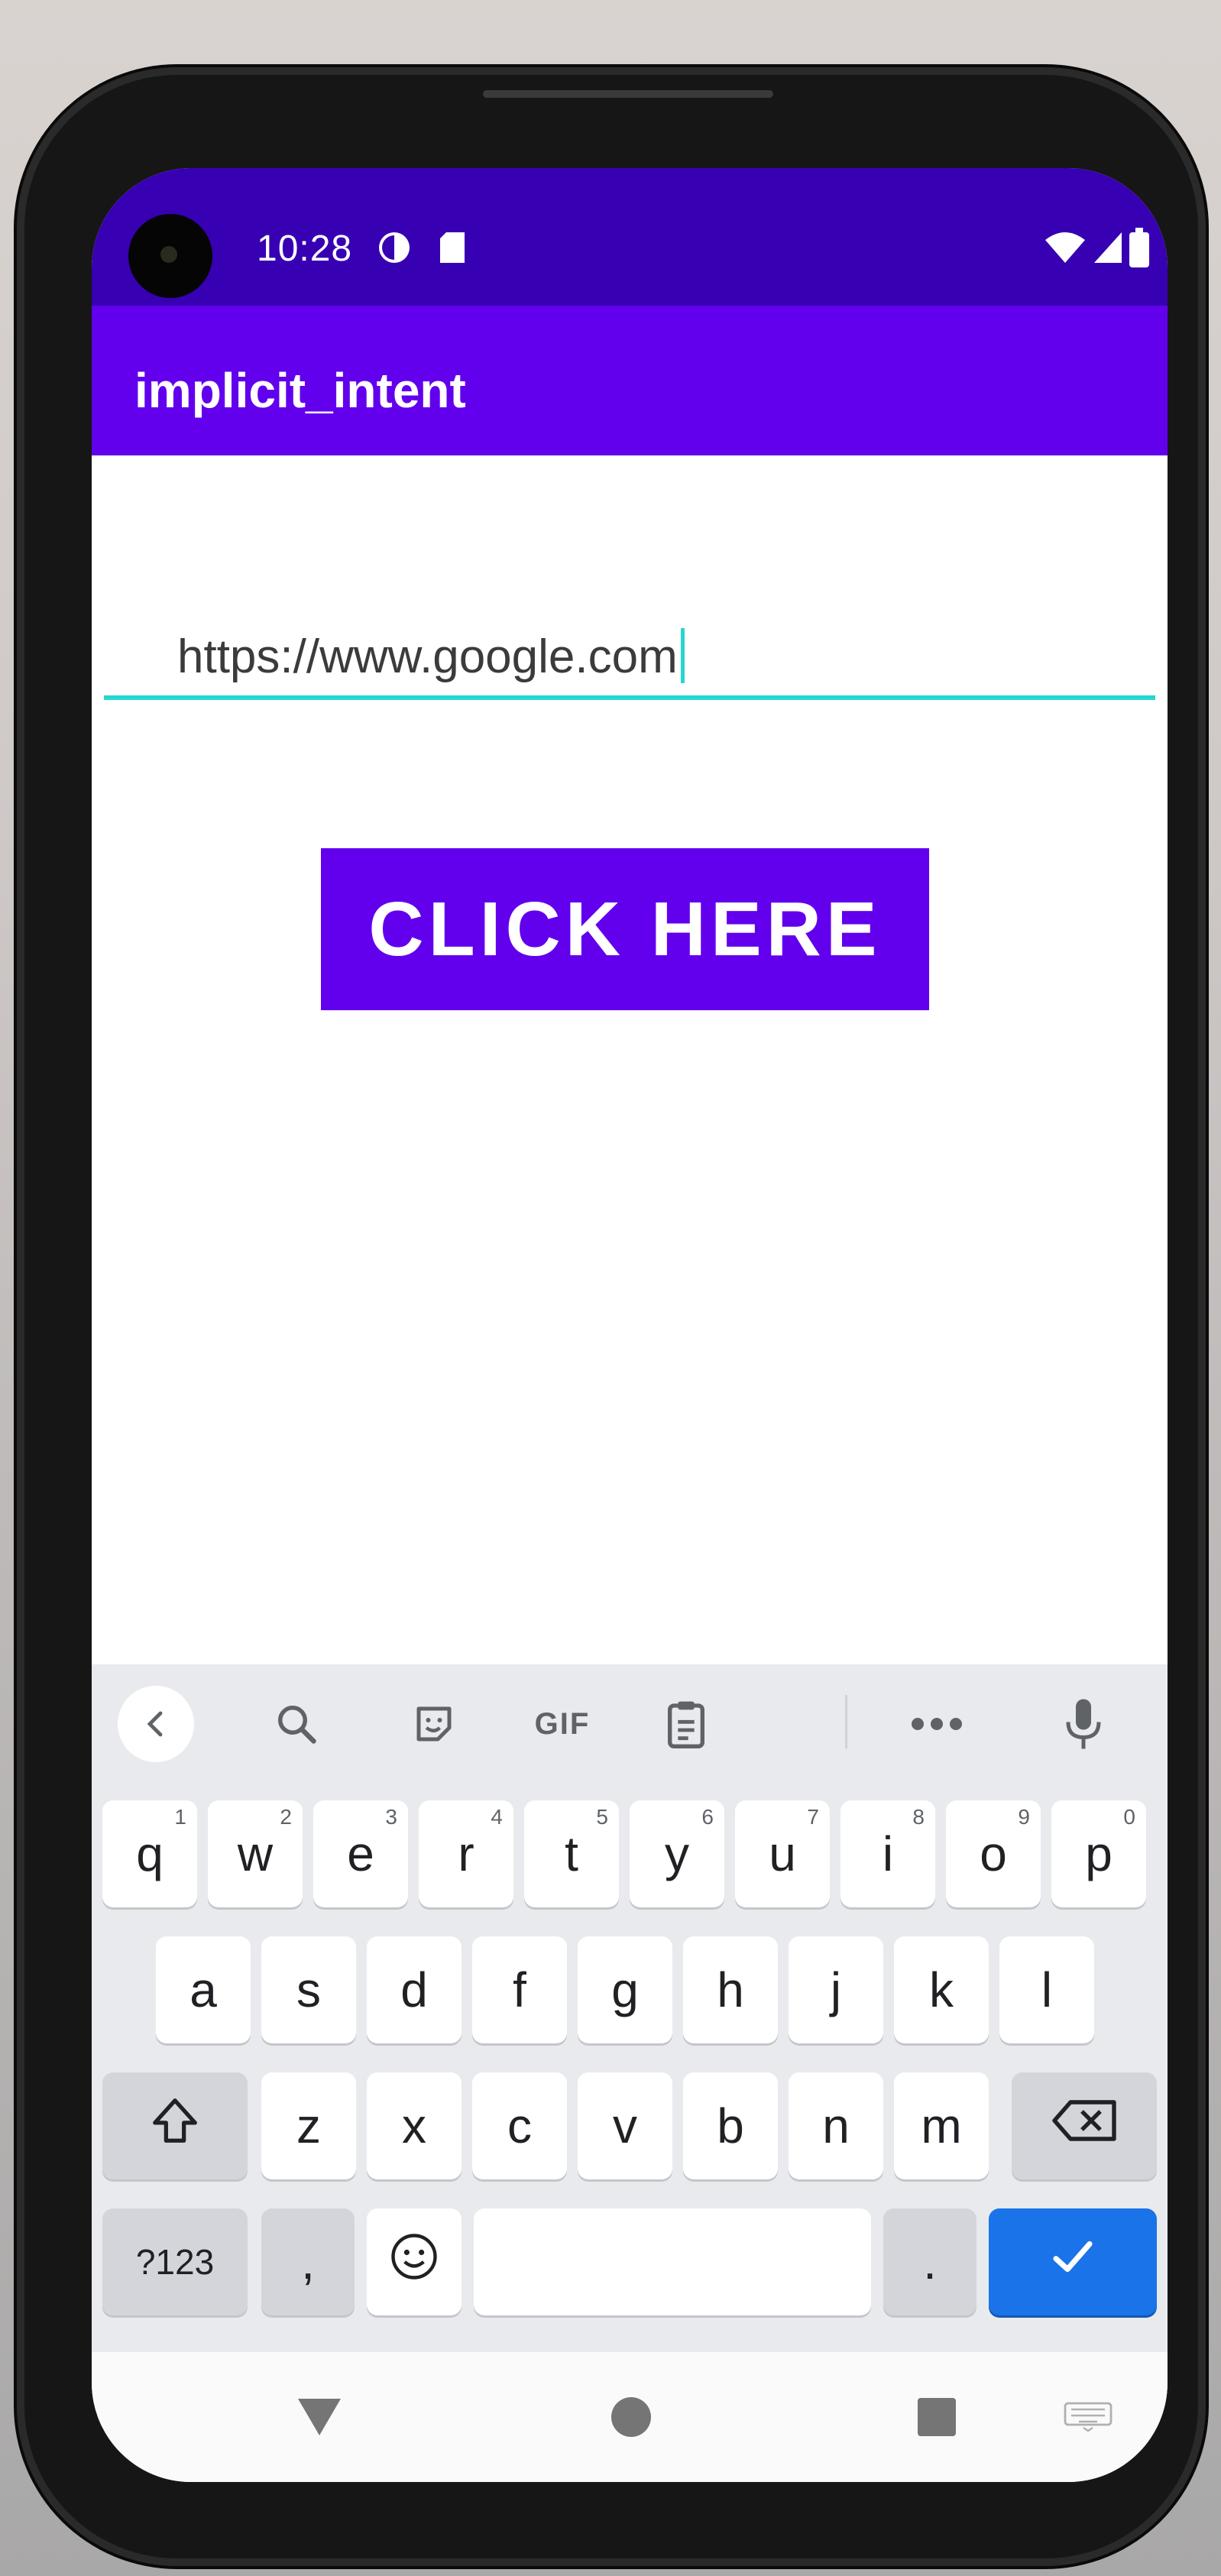 This screenshot has width=1221, height=2576. I want to click on key-c: c, so click(519, 2125).